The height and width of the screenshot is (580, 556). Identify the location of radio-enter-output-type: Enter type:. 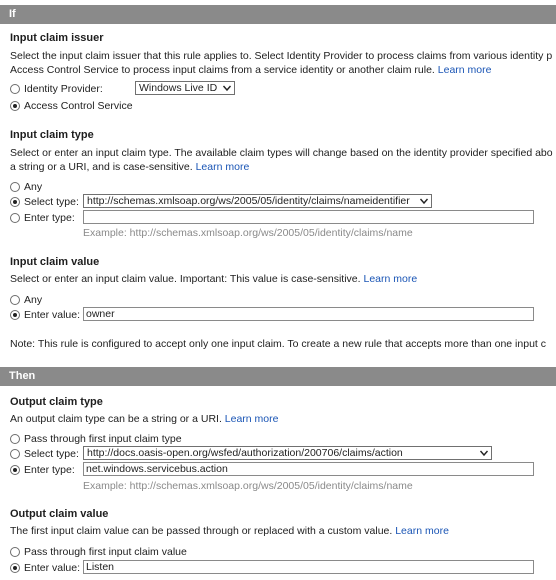
(42, 470).